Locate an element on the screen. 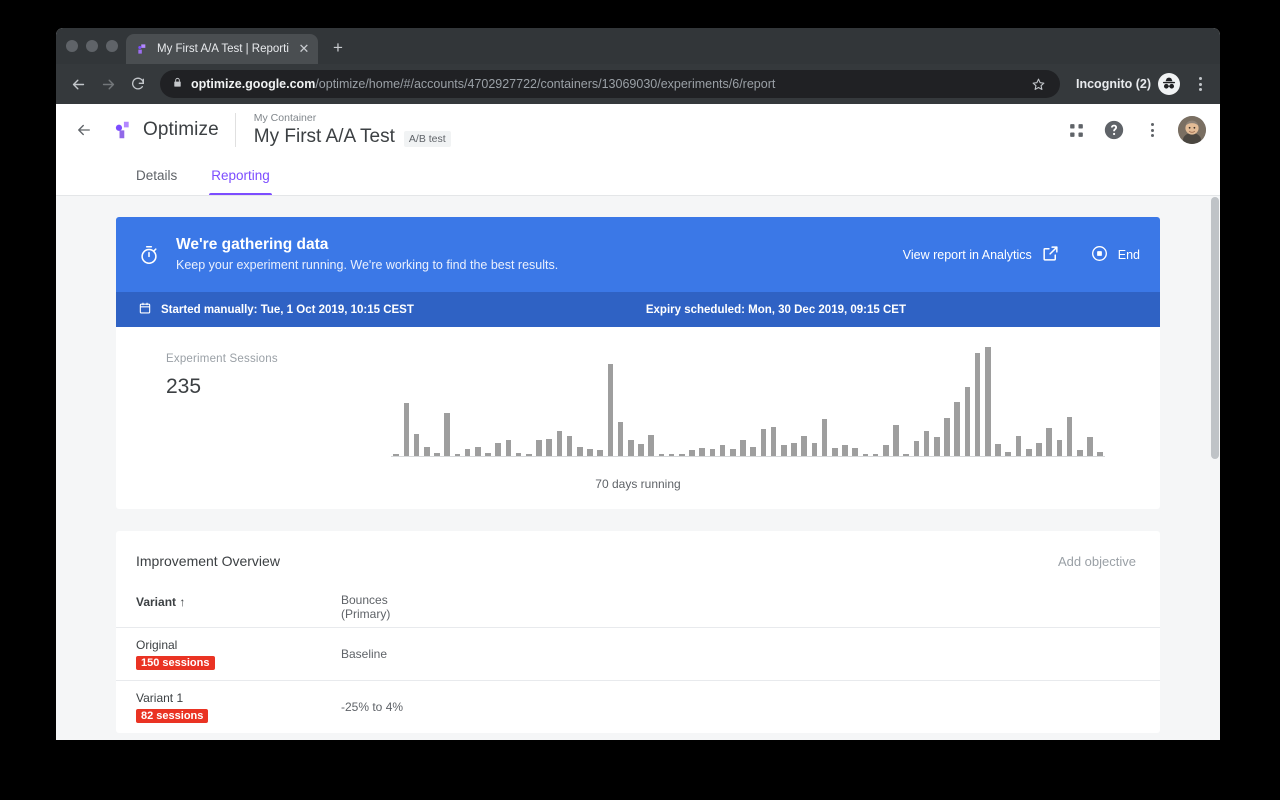  plus-icon: + is located at coordinates (338, 48).